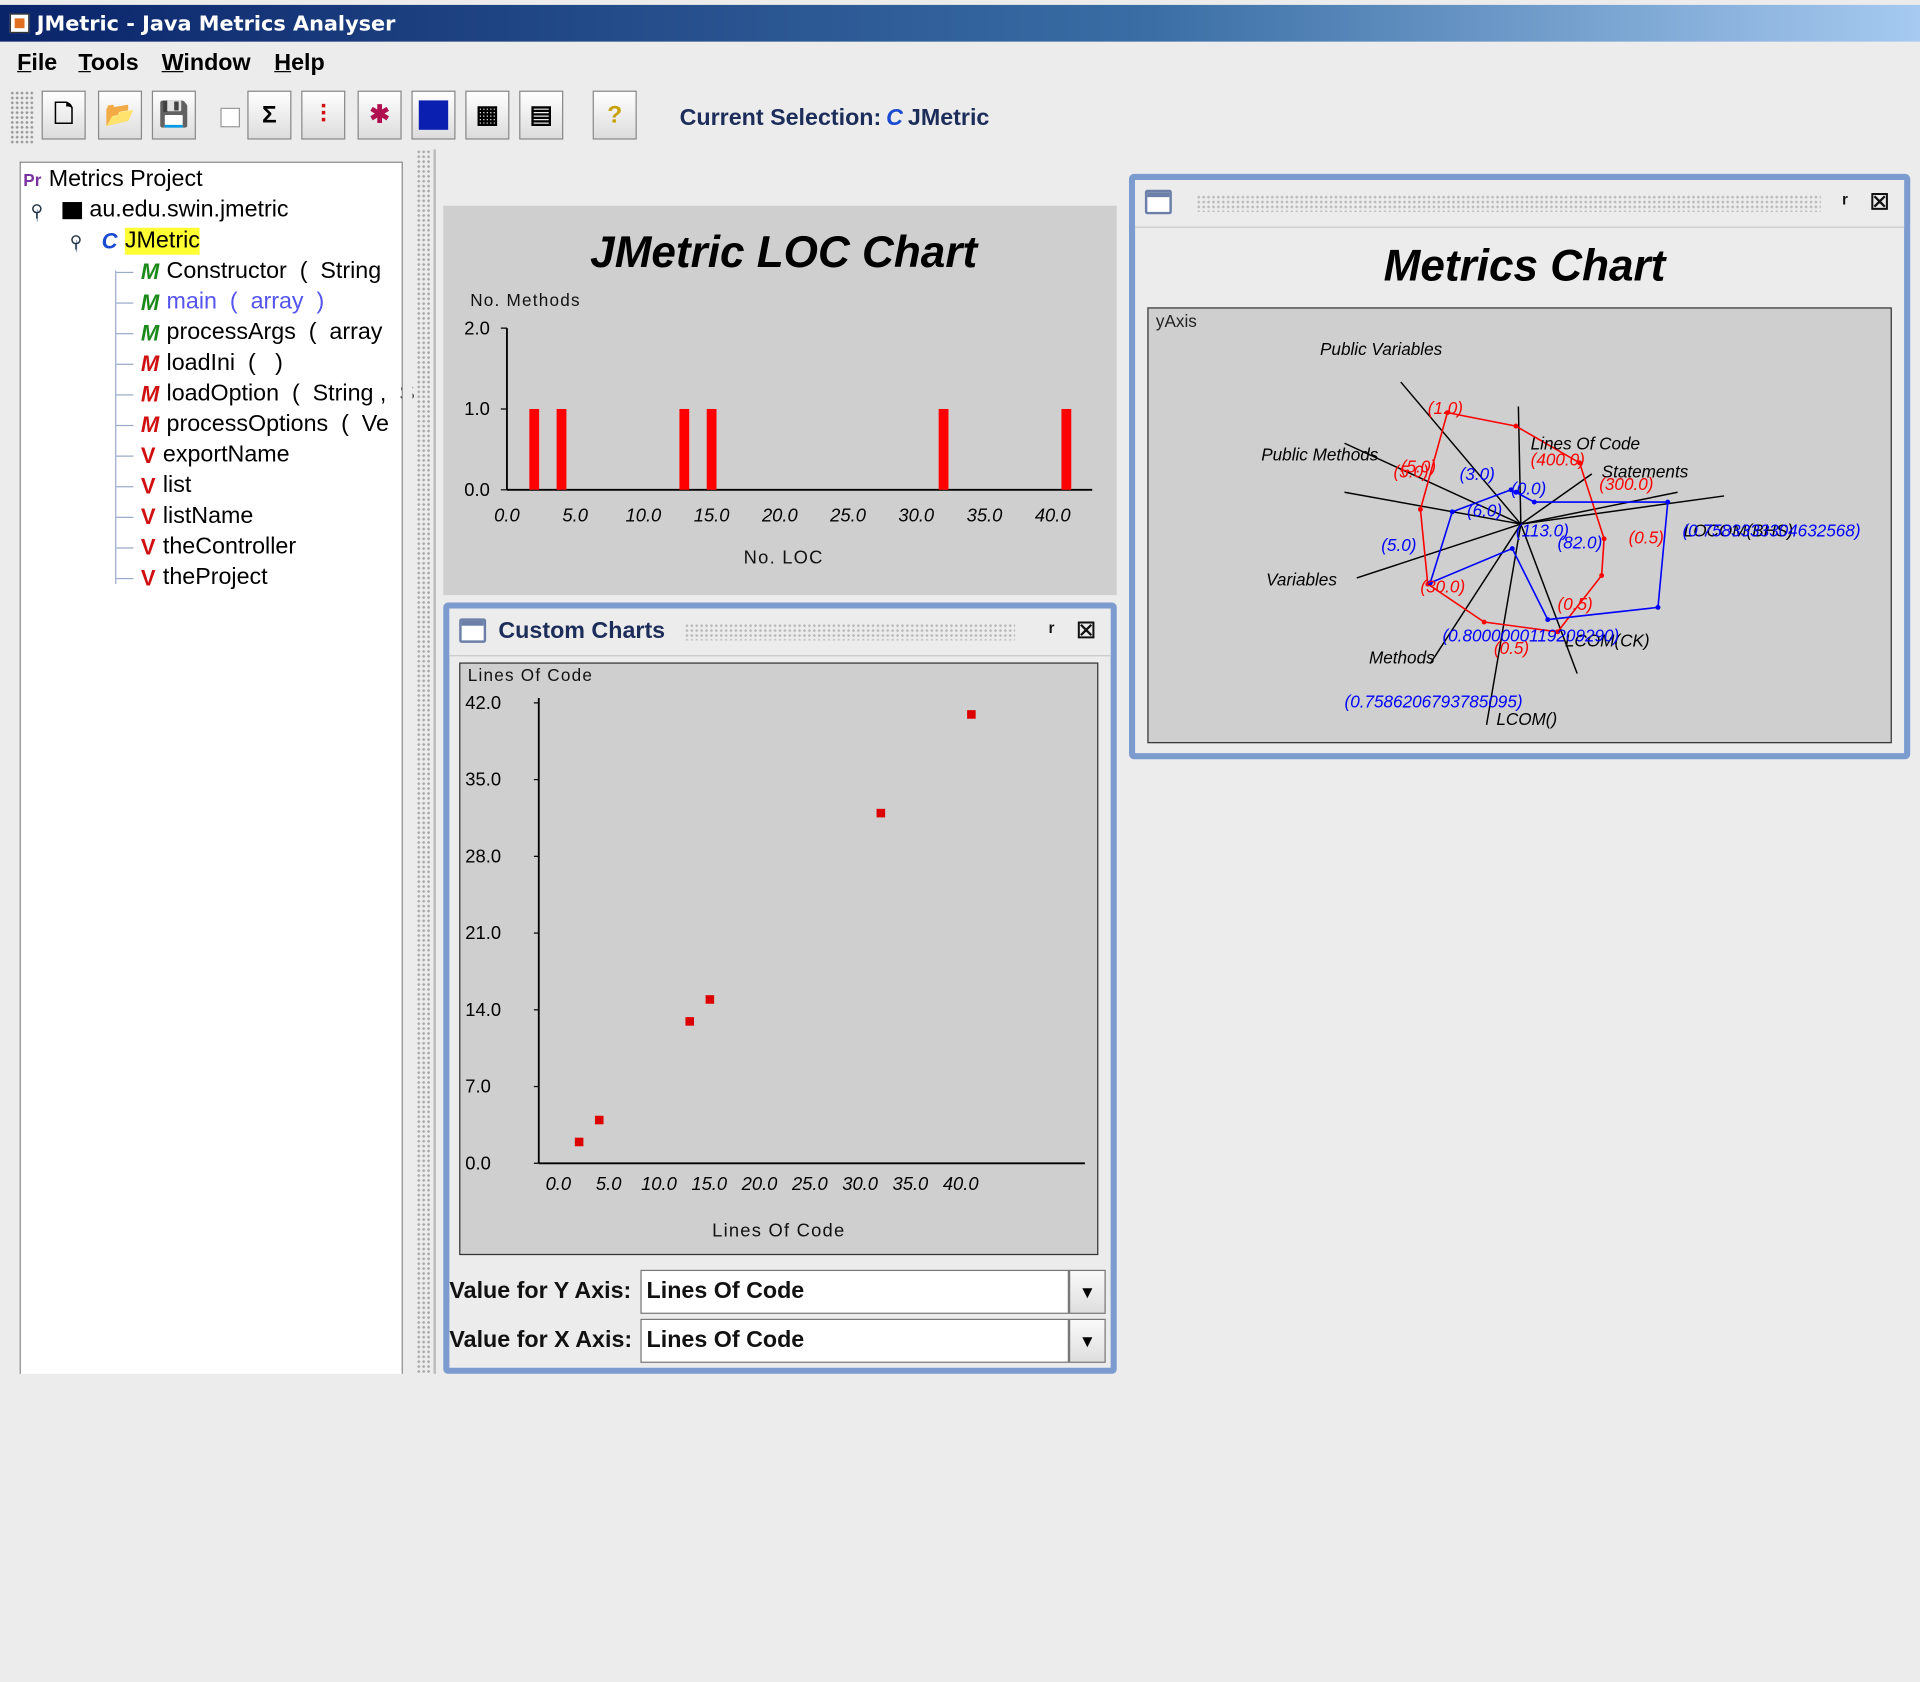 The image size is (1920, 1682). I want to click on bar-chart-button: ⫶, so click(323, 115).